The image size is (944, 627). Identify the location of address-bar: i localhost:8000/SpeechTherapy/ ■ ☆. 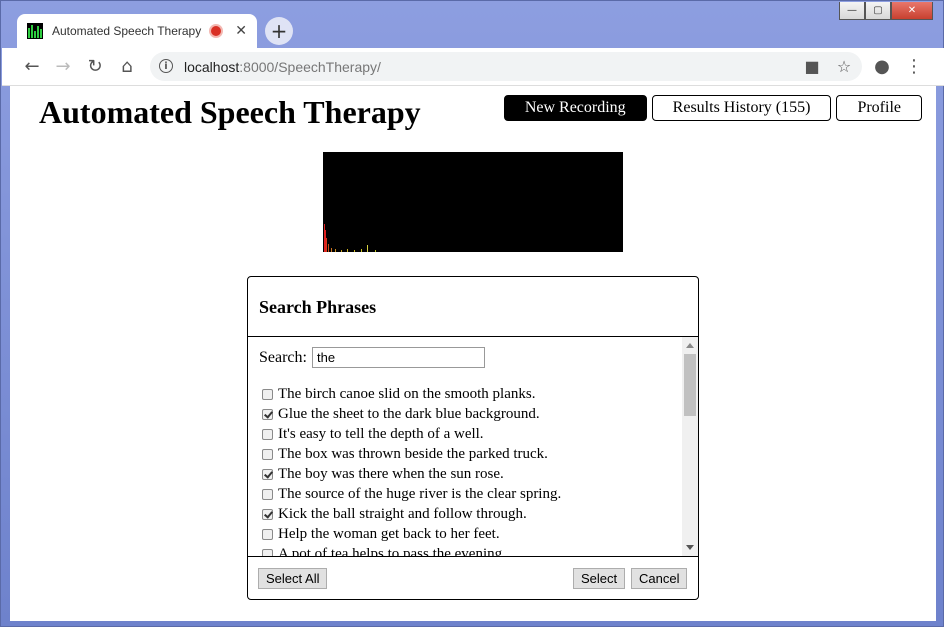
(506, 66).